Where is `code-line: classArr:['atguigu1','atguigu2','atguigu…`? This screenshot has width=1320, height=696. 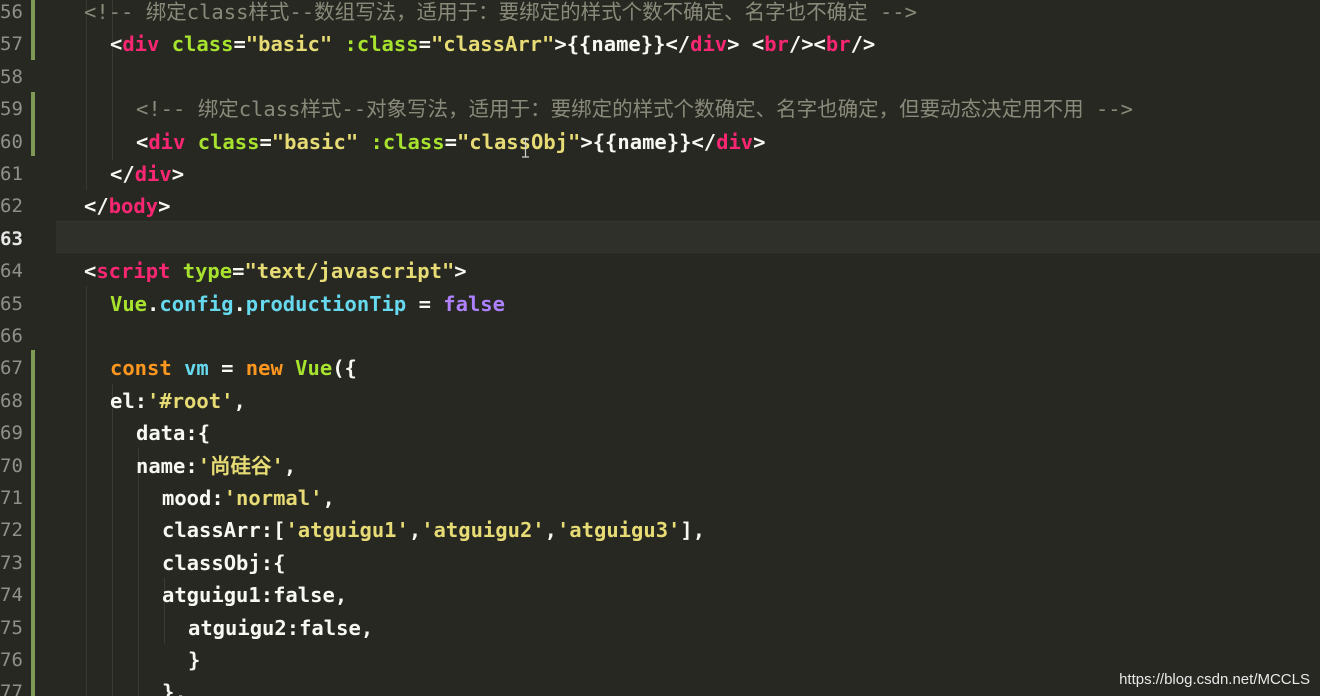
code-line: classArr:['atguigu1','atguigu2','atguigu… is located at coordinates (433, 530).